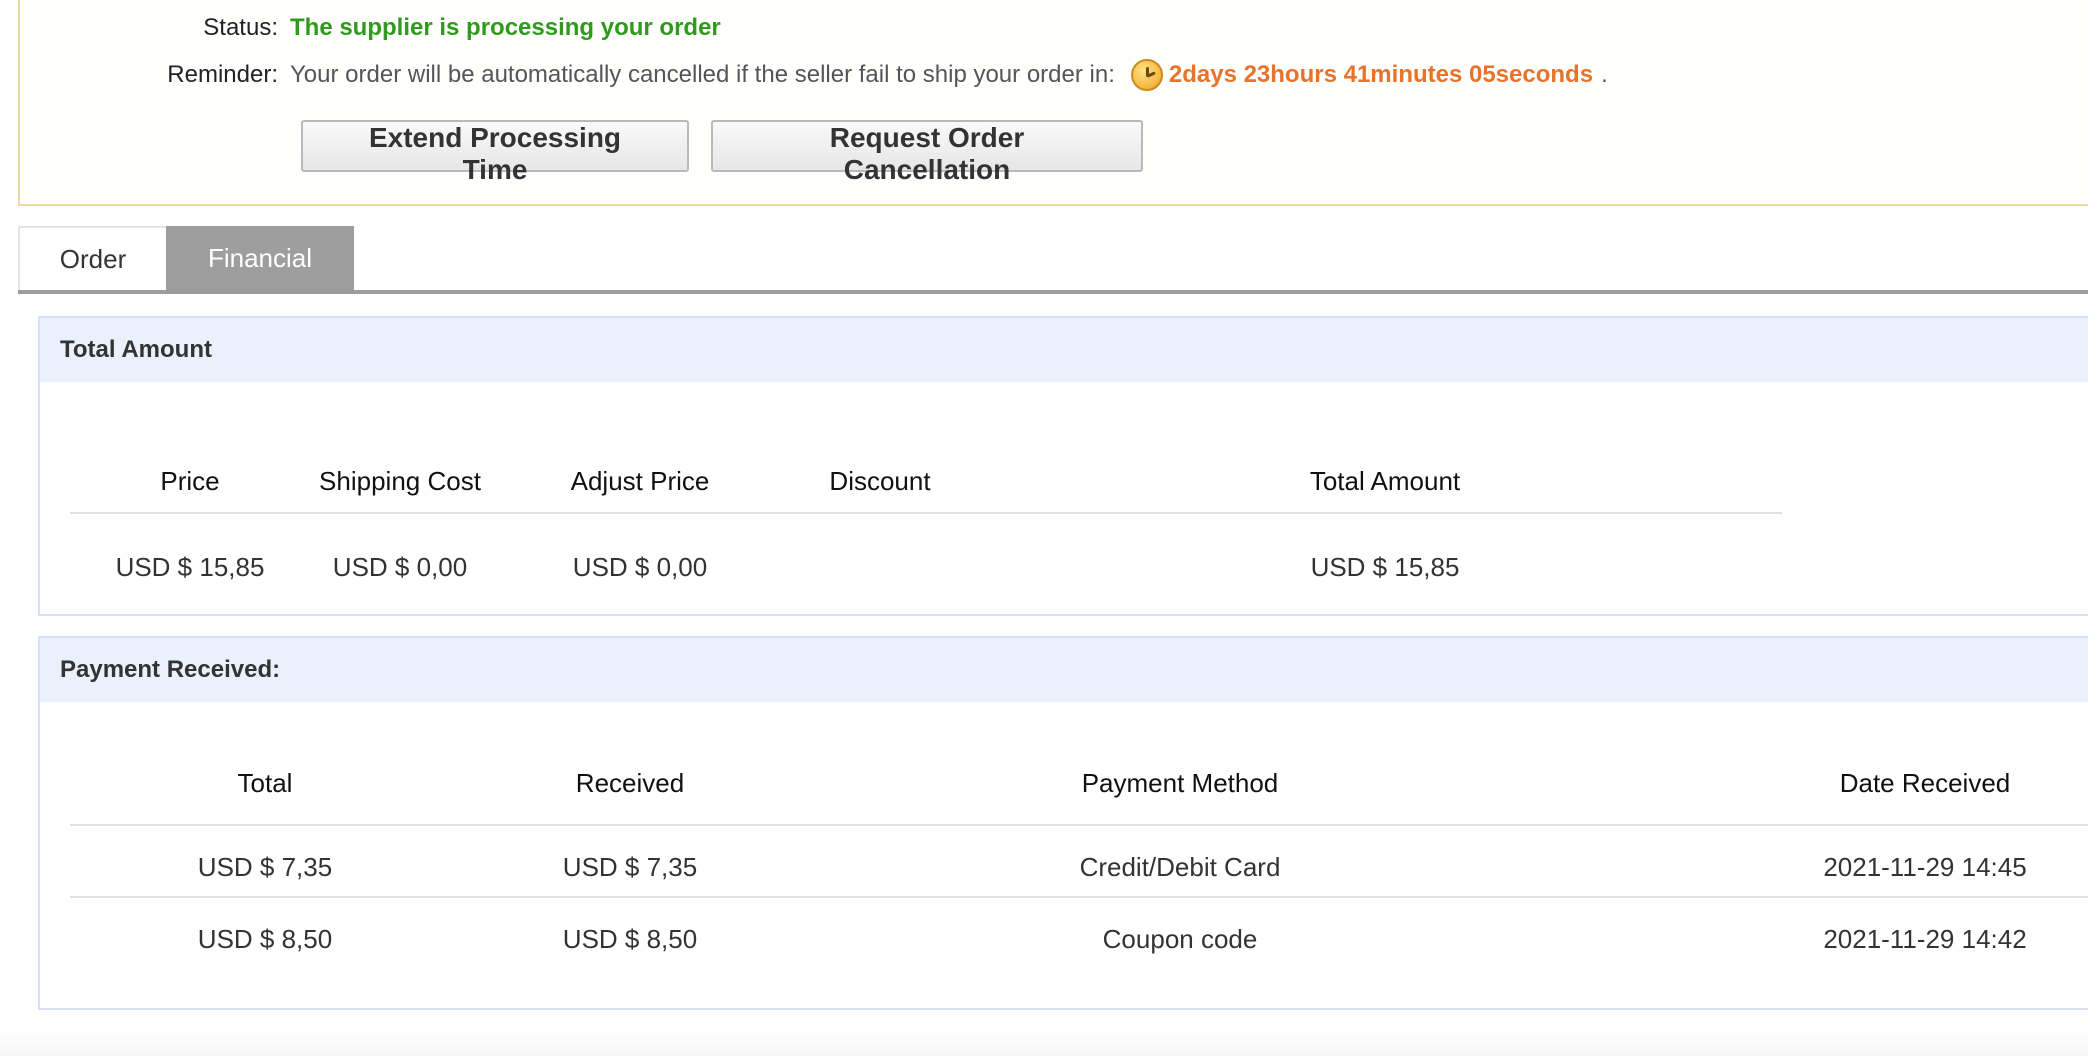 This screenshot has height=1056, width=2088. I want to click on section-title: Payment Received:, so click(1064, 670).